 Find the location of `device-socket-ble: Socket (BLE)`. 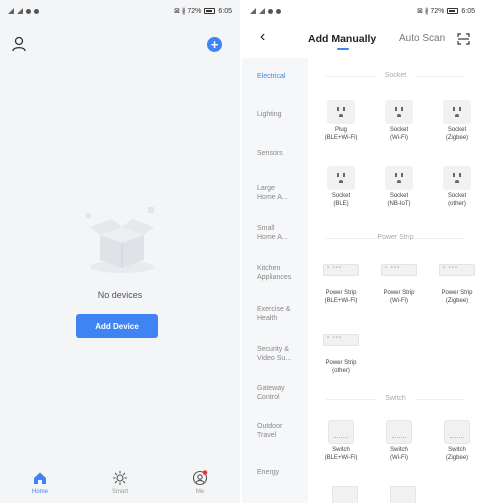

device-socket-ble: Socket (BLE) is located at coordinates (341, 187).